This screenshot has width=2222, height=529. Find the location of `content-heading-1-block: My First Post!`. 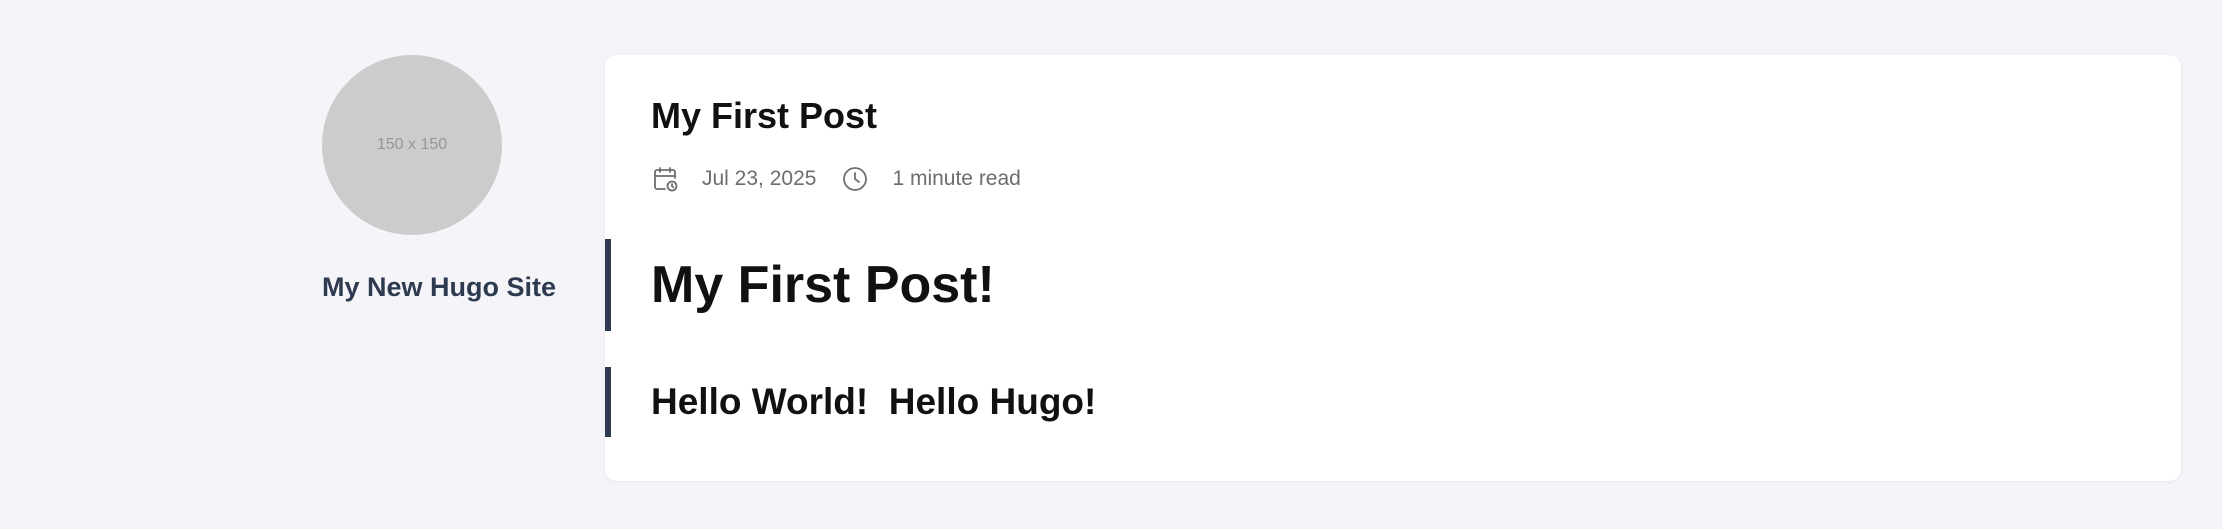

content-heading-1-block: My First Post! is located at coordinates (800, 285).